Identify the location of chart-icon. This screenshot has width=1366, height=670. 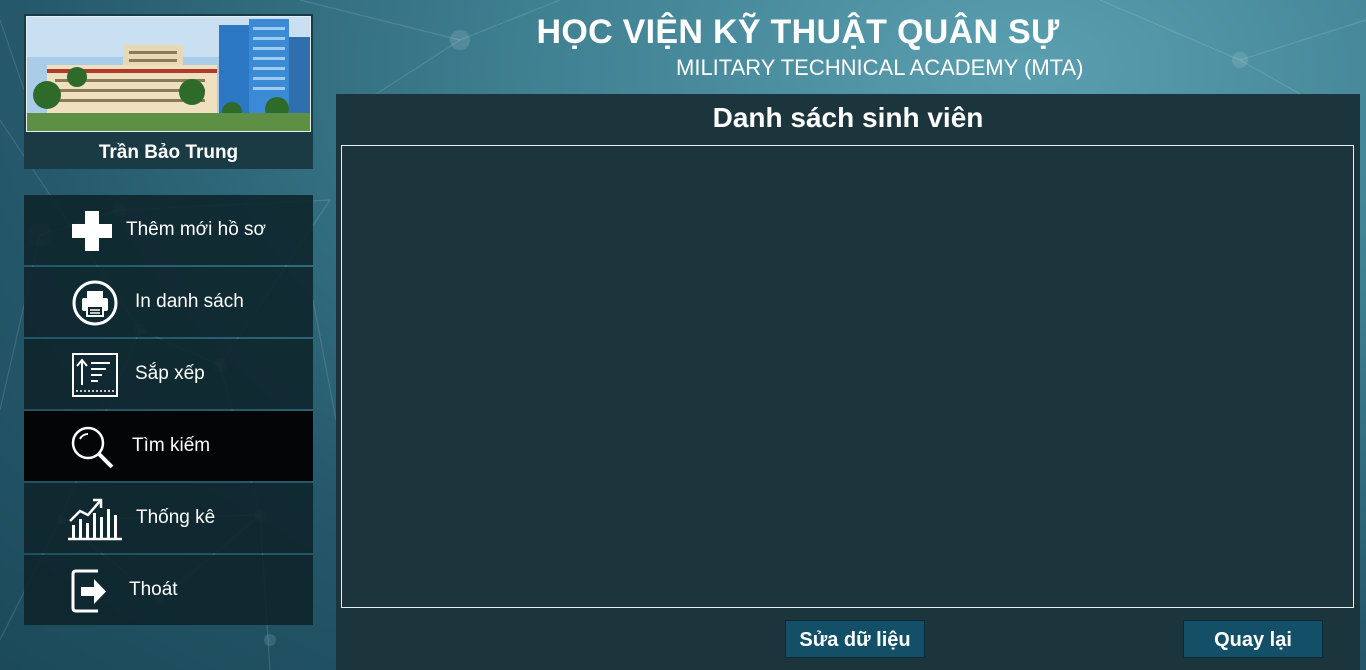
(95, 519).